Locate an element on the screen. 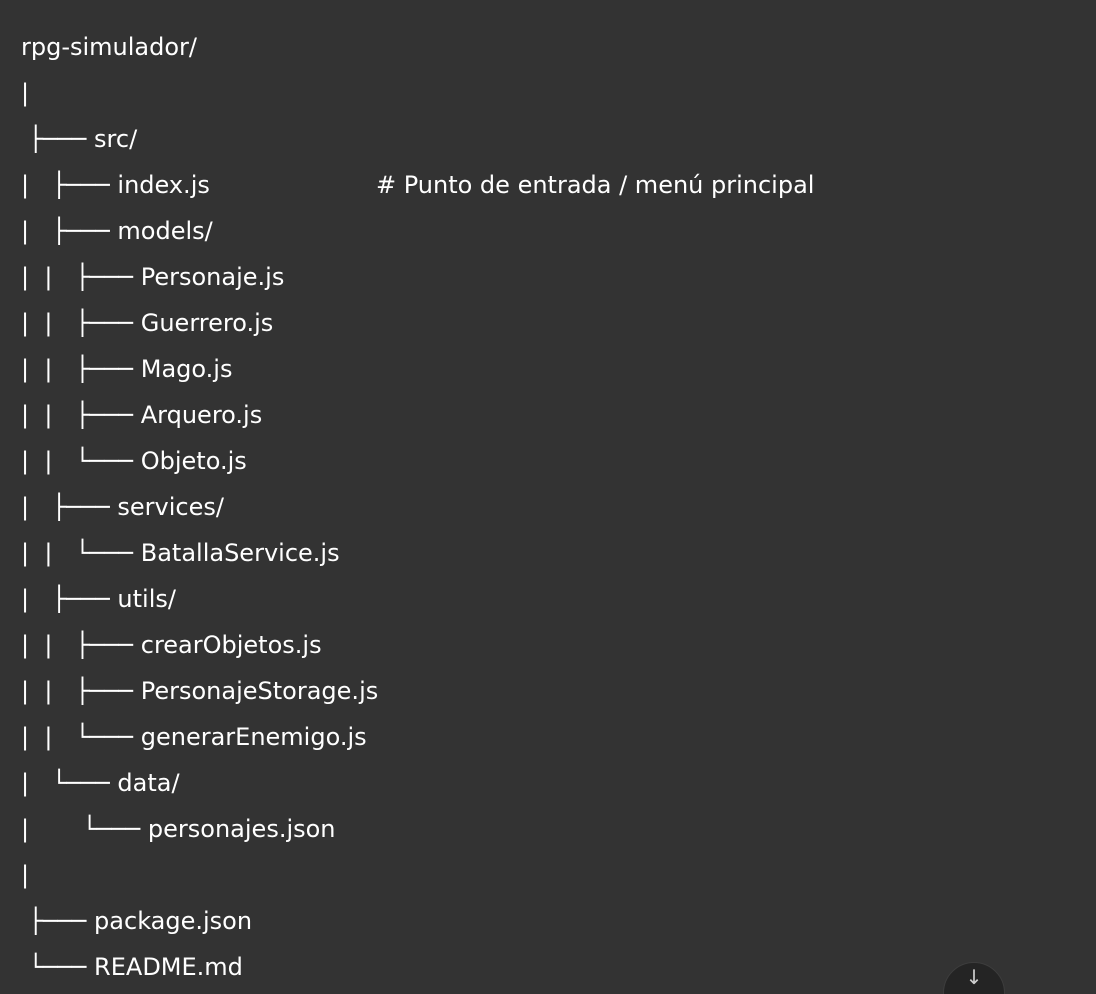 The width and height of the screenshot is (1096, 994). tree-line-text: ├─── package.json is located at coordinates (137, 921).